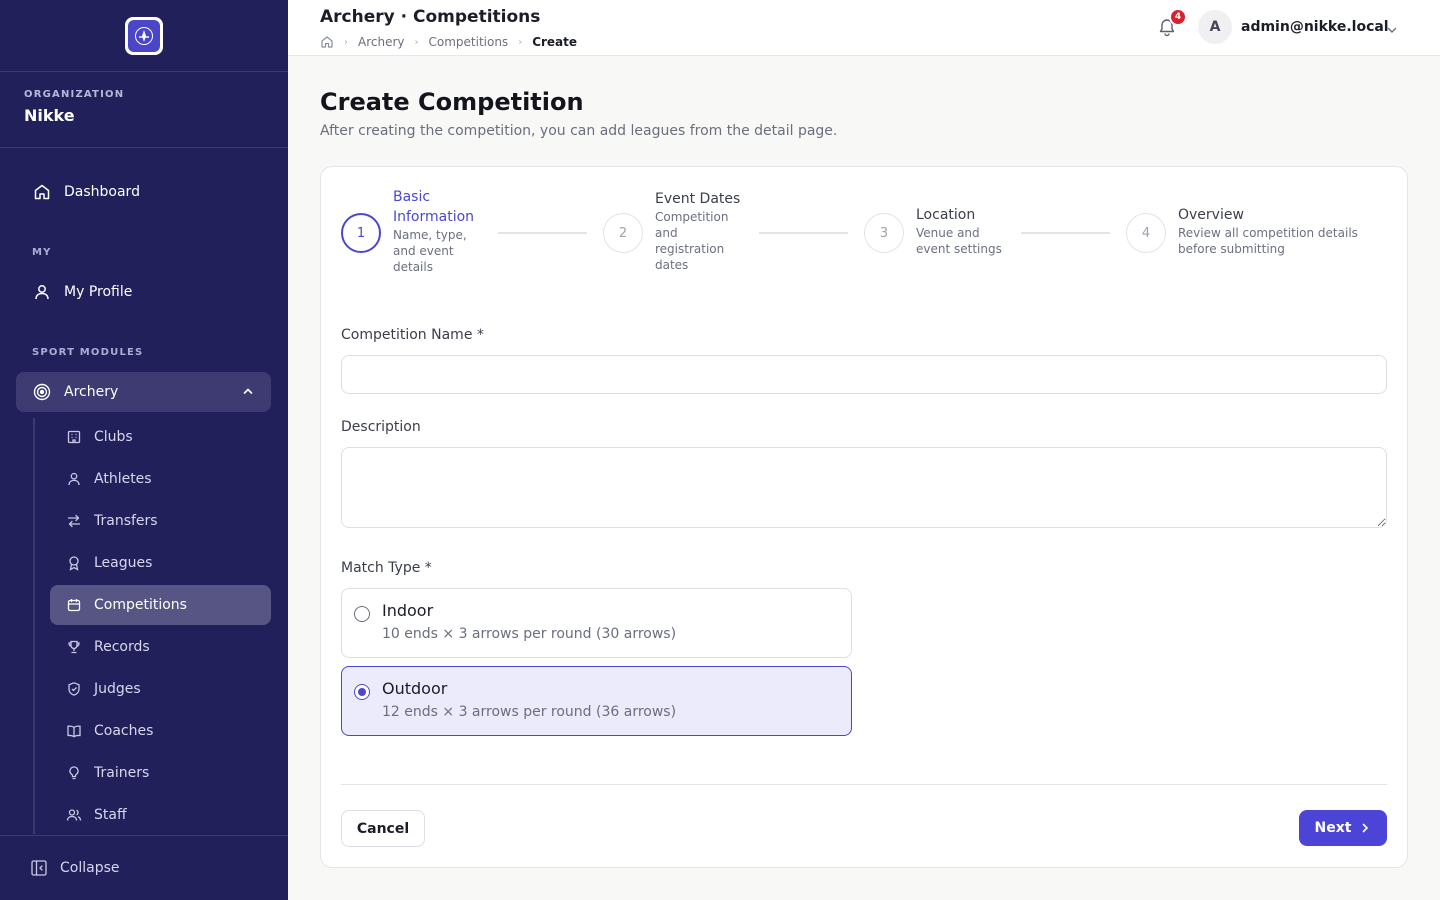 The width and height of the screenshot is (1440, 900). I want to click on step-1-circle: 1, so click(361, 233).